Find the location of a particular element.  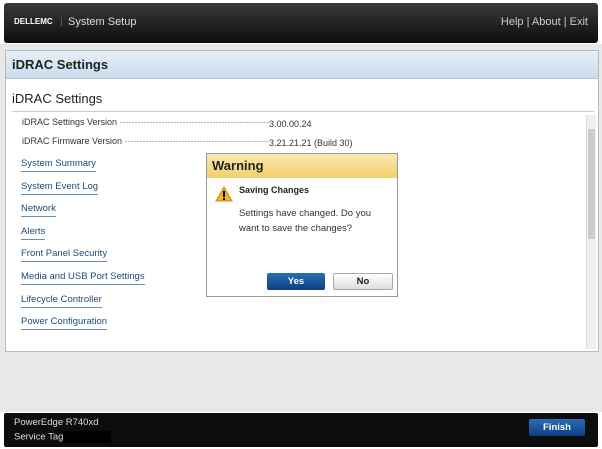

link-system-summary: System Summary is located at coordinates (58, 165).